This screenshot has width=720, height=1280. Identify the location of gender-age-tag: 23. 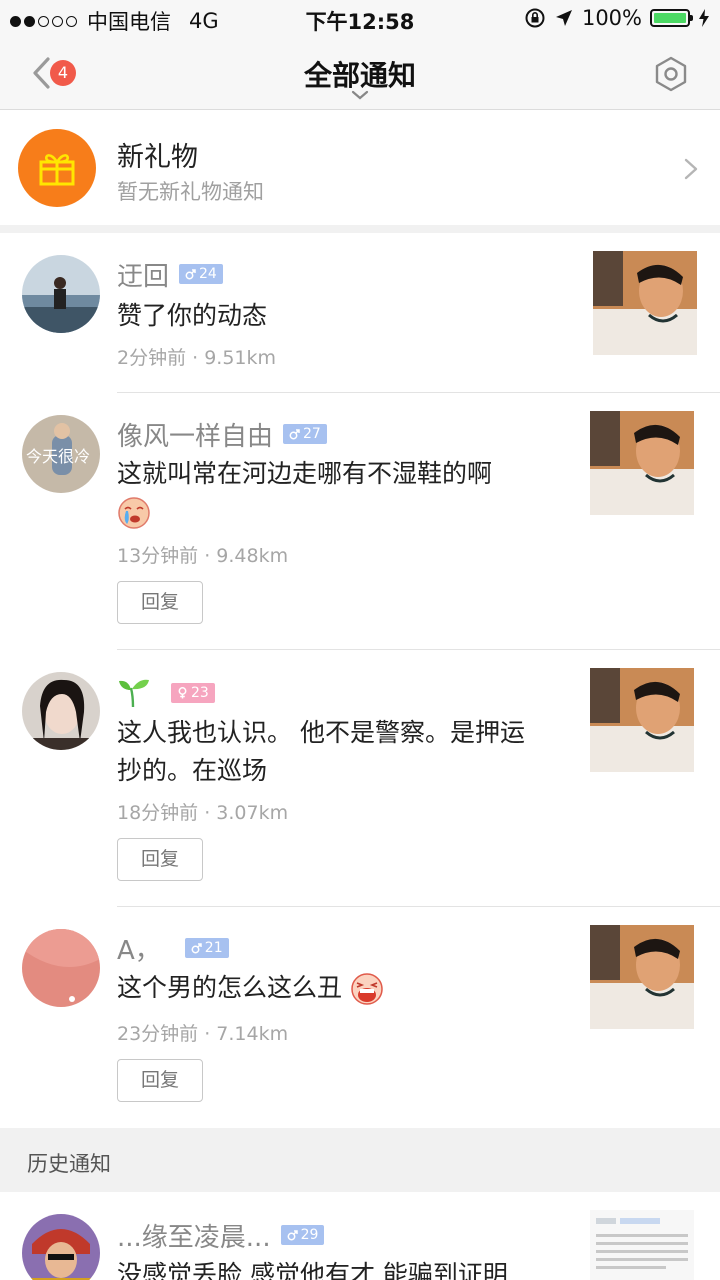
(193, 693).